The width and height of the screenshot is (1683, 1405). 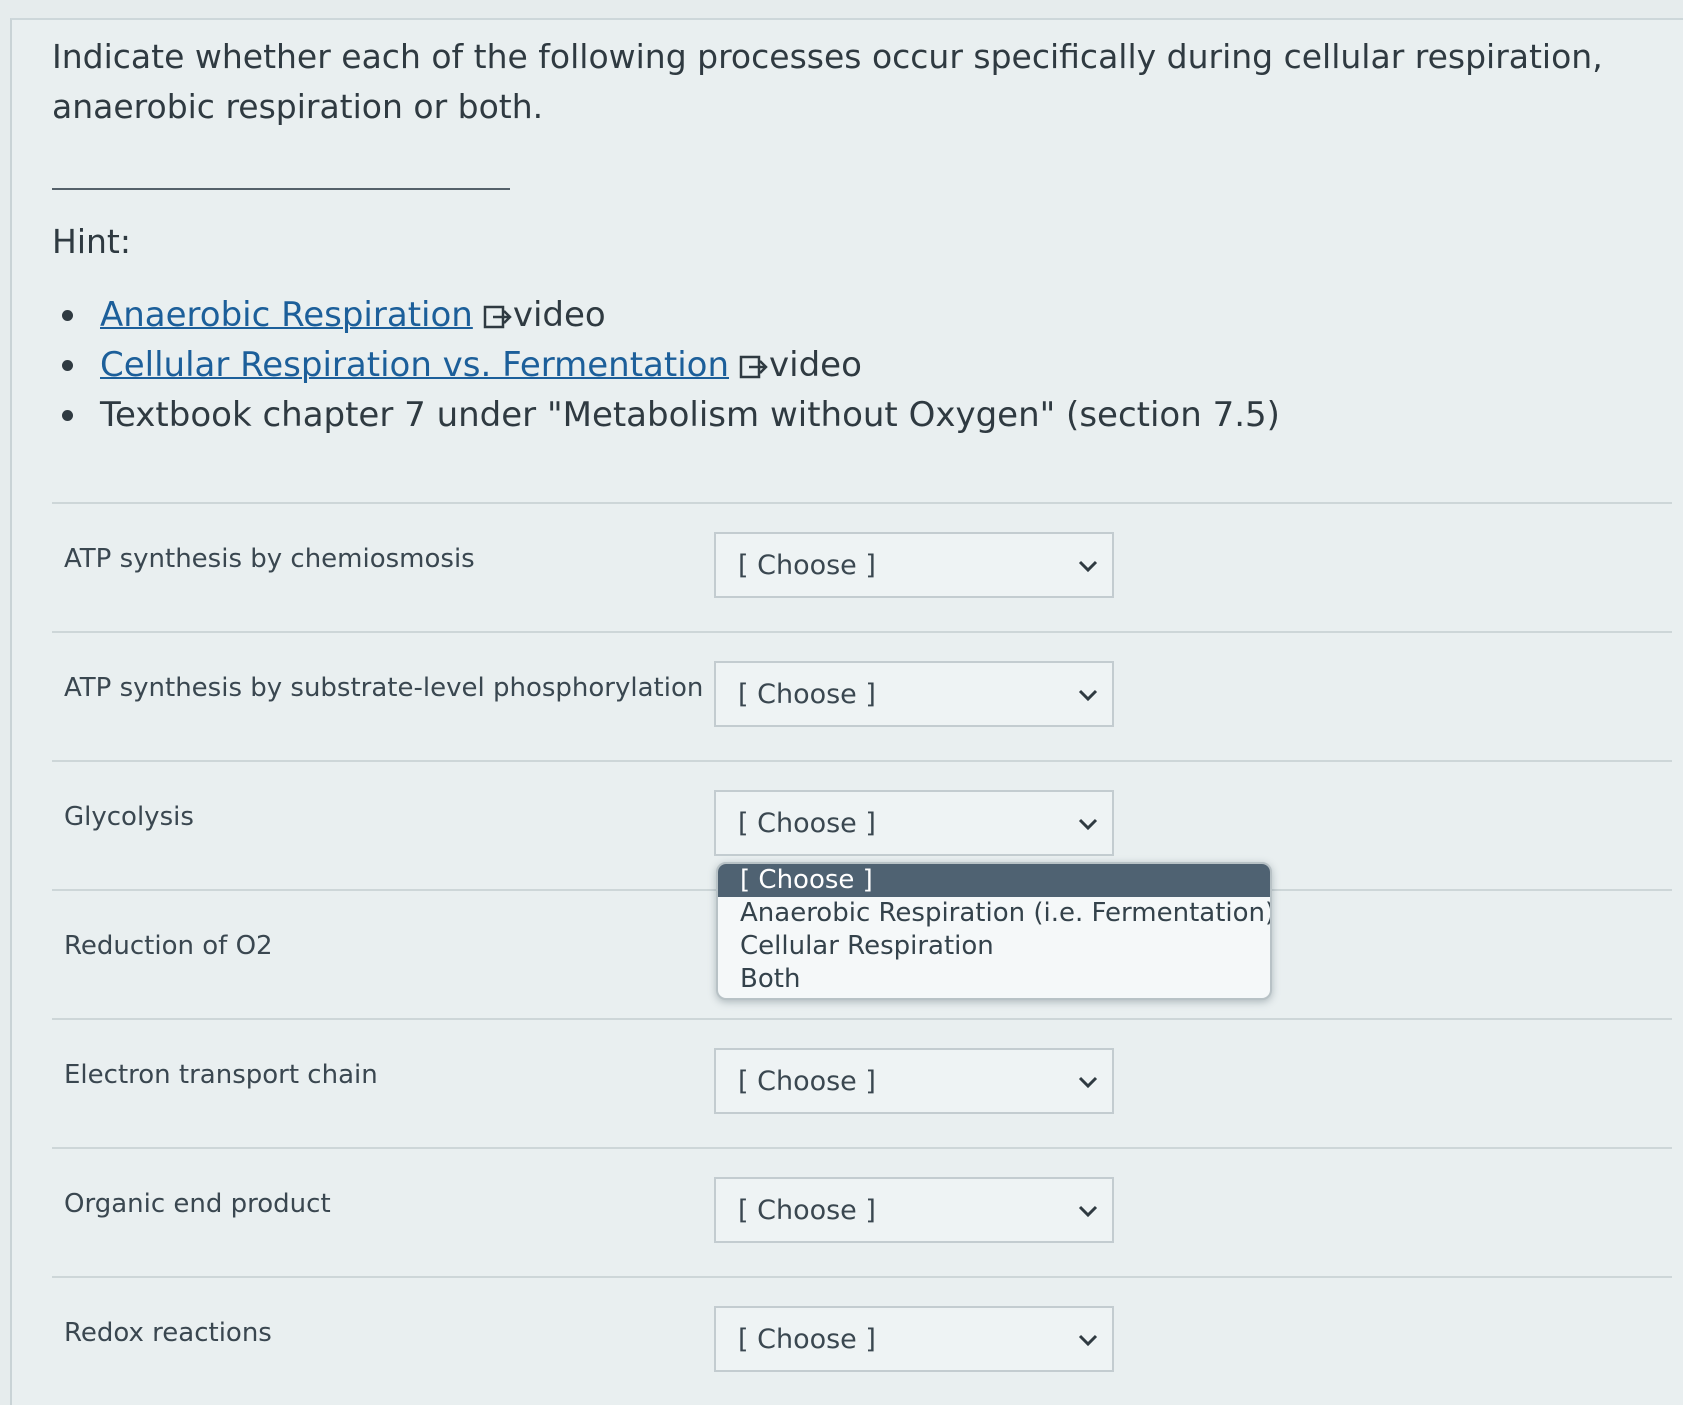 I want to click on matching-row: Electron transport chain [ Choose ], so click(x=862, y=1082).